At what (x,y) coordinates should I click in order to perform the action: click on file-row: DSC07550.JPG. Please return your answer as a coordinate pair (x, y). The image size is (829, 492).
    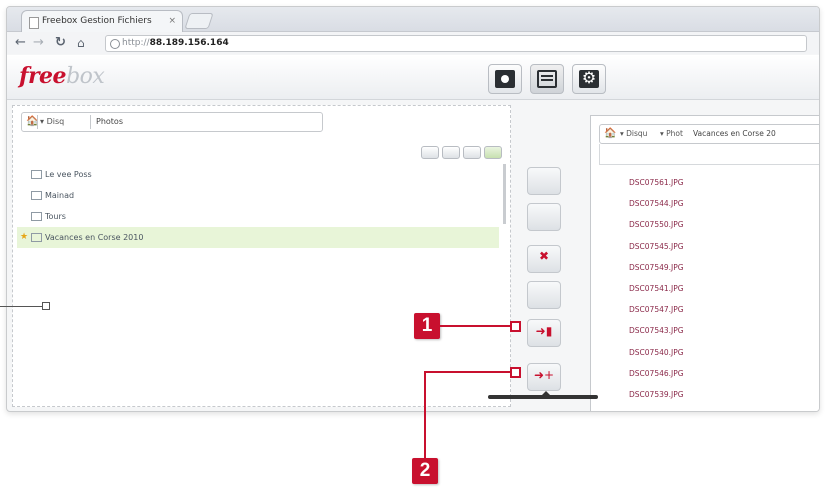
    Looking at the image, I should click on (656, 224).